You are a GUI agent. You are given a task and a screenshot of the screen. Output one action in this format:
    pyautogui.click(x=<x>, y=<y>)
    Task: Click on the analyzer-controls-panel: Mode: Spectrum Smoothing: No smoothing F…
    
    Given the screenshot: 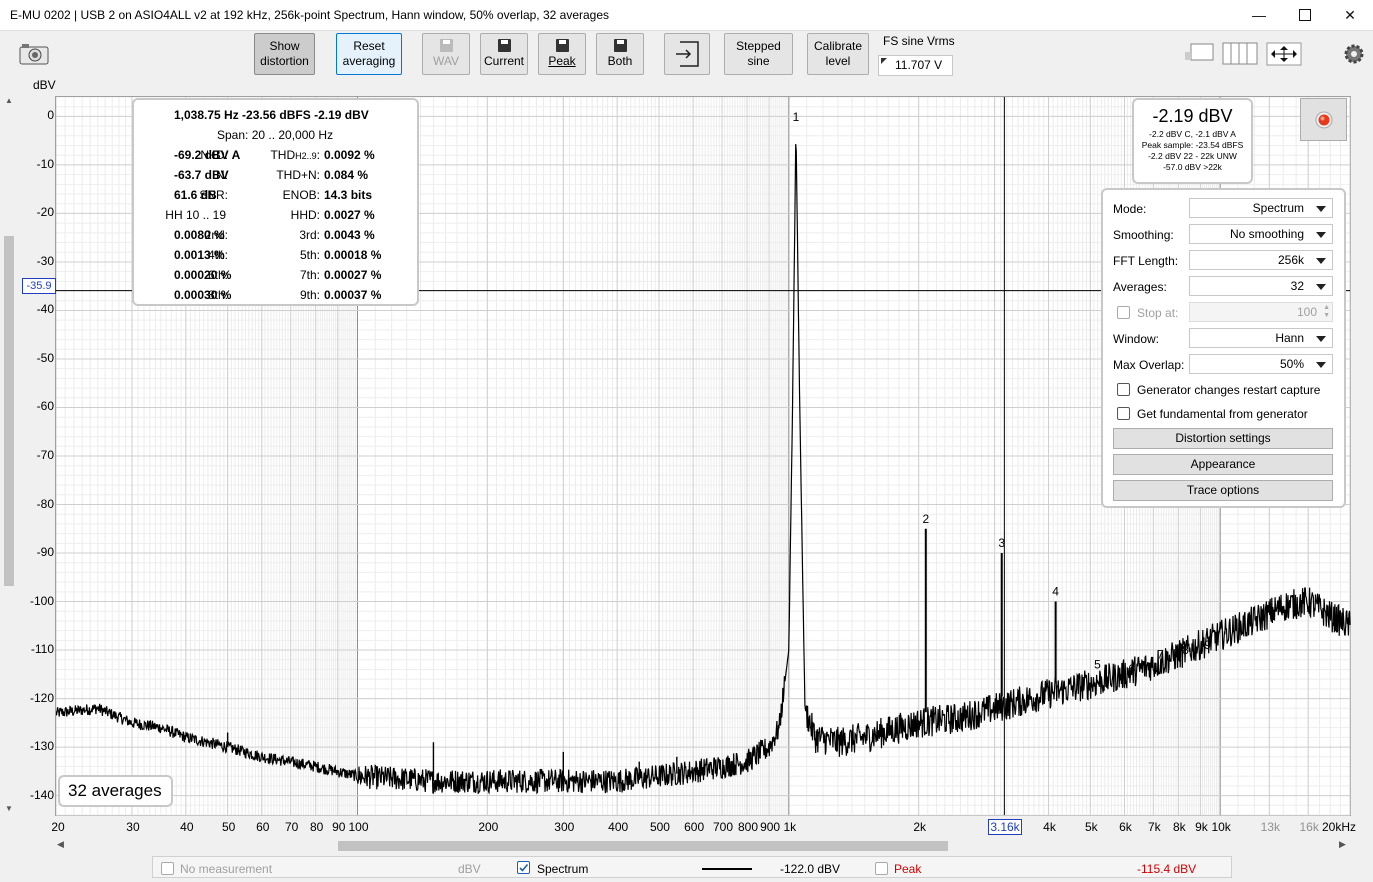 What is the action you would take?
    pyautogui.click(x=1223, y=348)
    